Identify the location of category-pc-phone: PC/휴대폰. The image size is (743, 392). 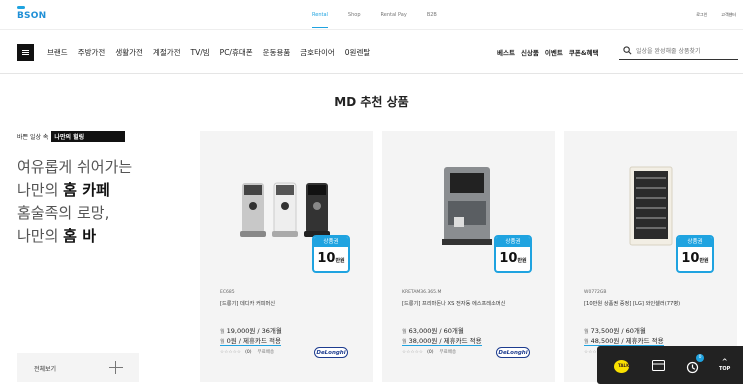
(236, 52).